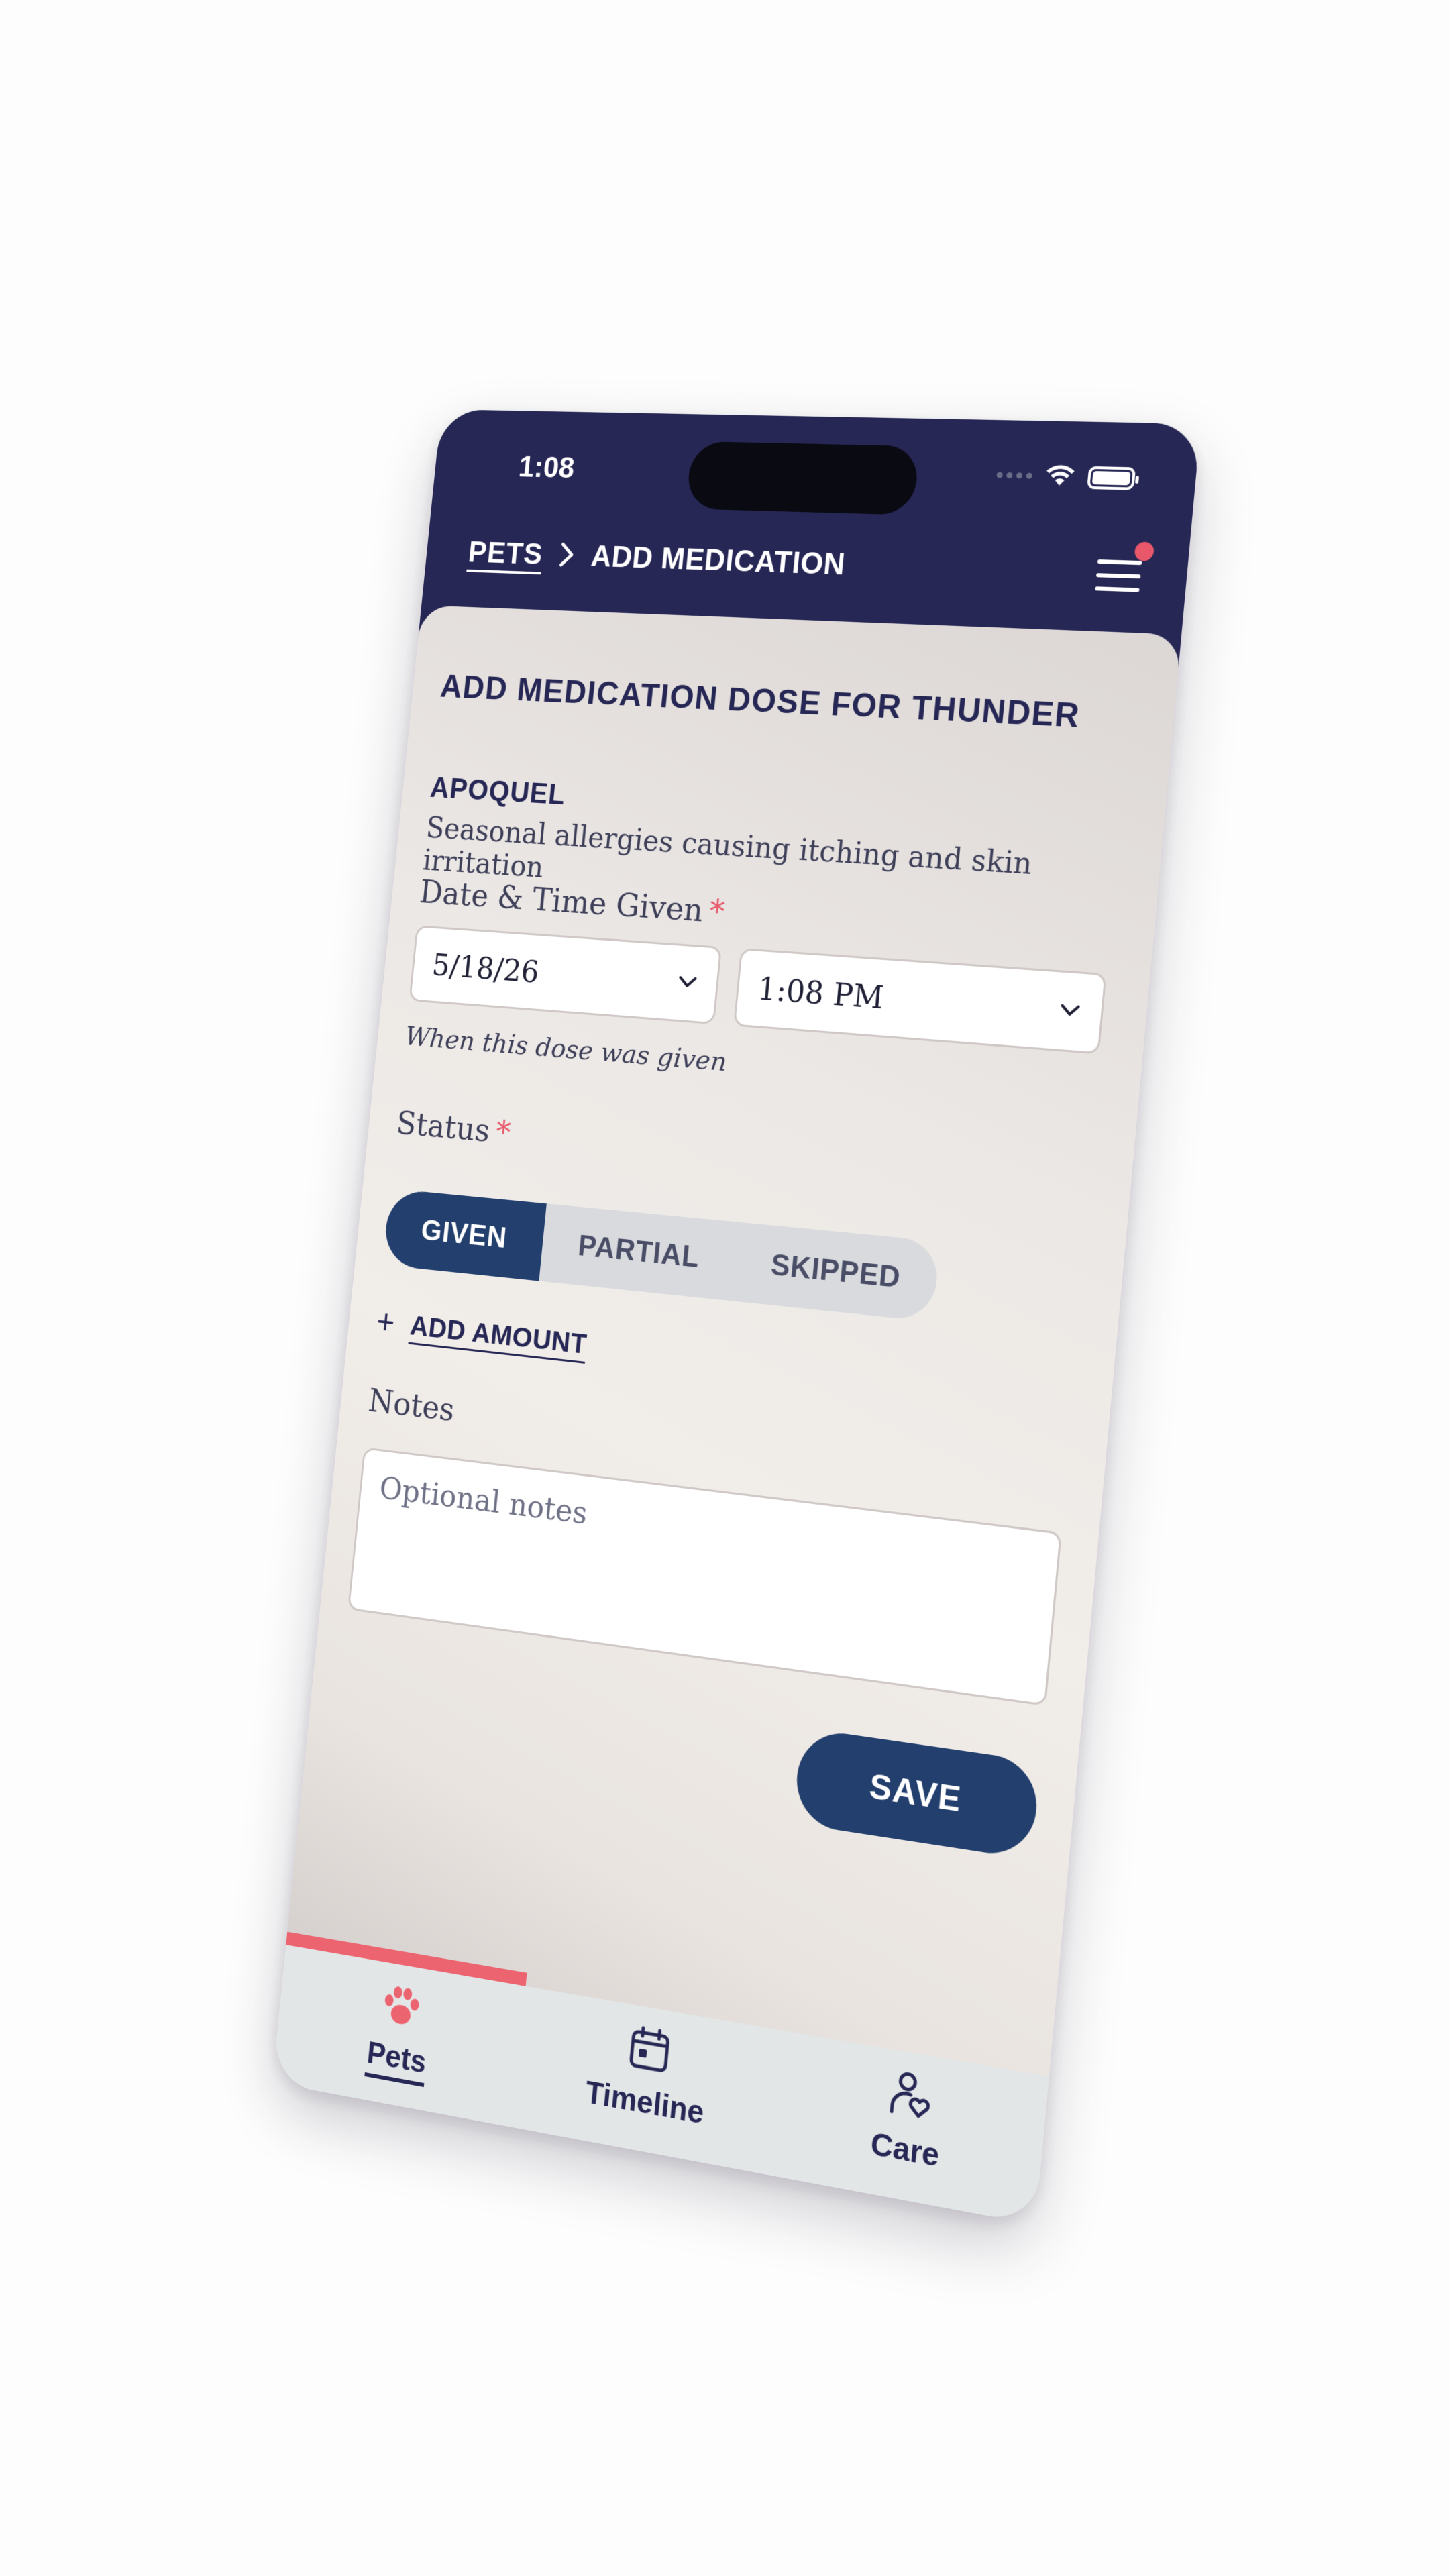 This screenshot has width=1449, height=2576. Describe the element at coordinates (645, 2102) in the screenshot. I see `tab-timeline-label: Timeline` at that location.